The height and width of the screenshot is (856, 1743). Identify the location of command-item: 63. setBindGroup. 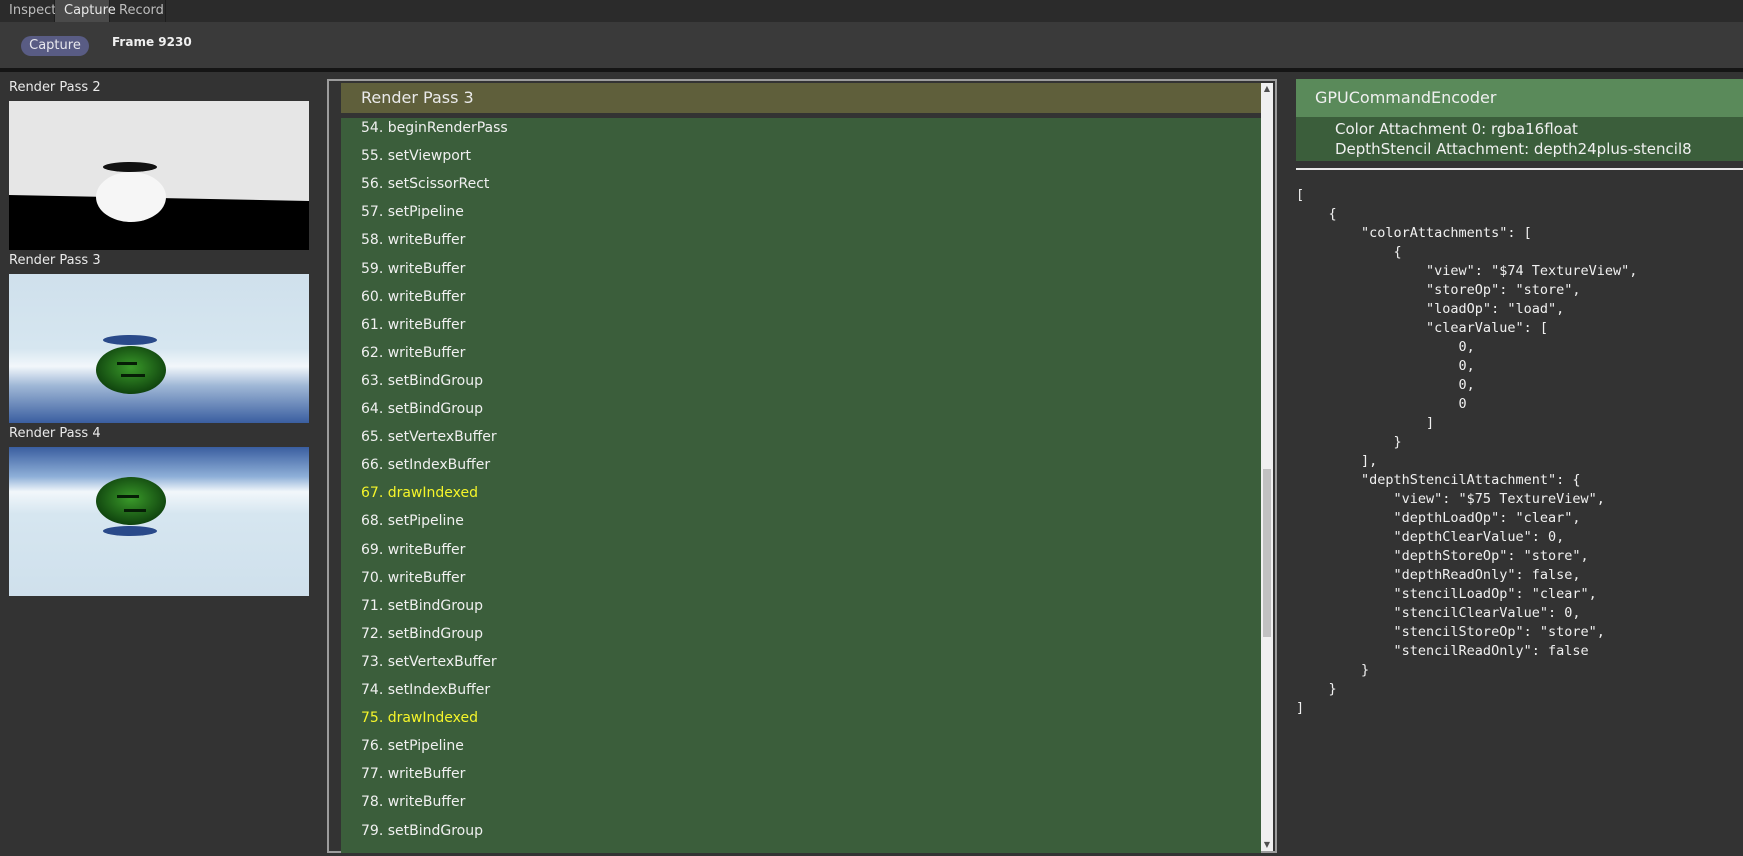
(422, 381).